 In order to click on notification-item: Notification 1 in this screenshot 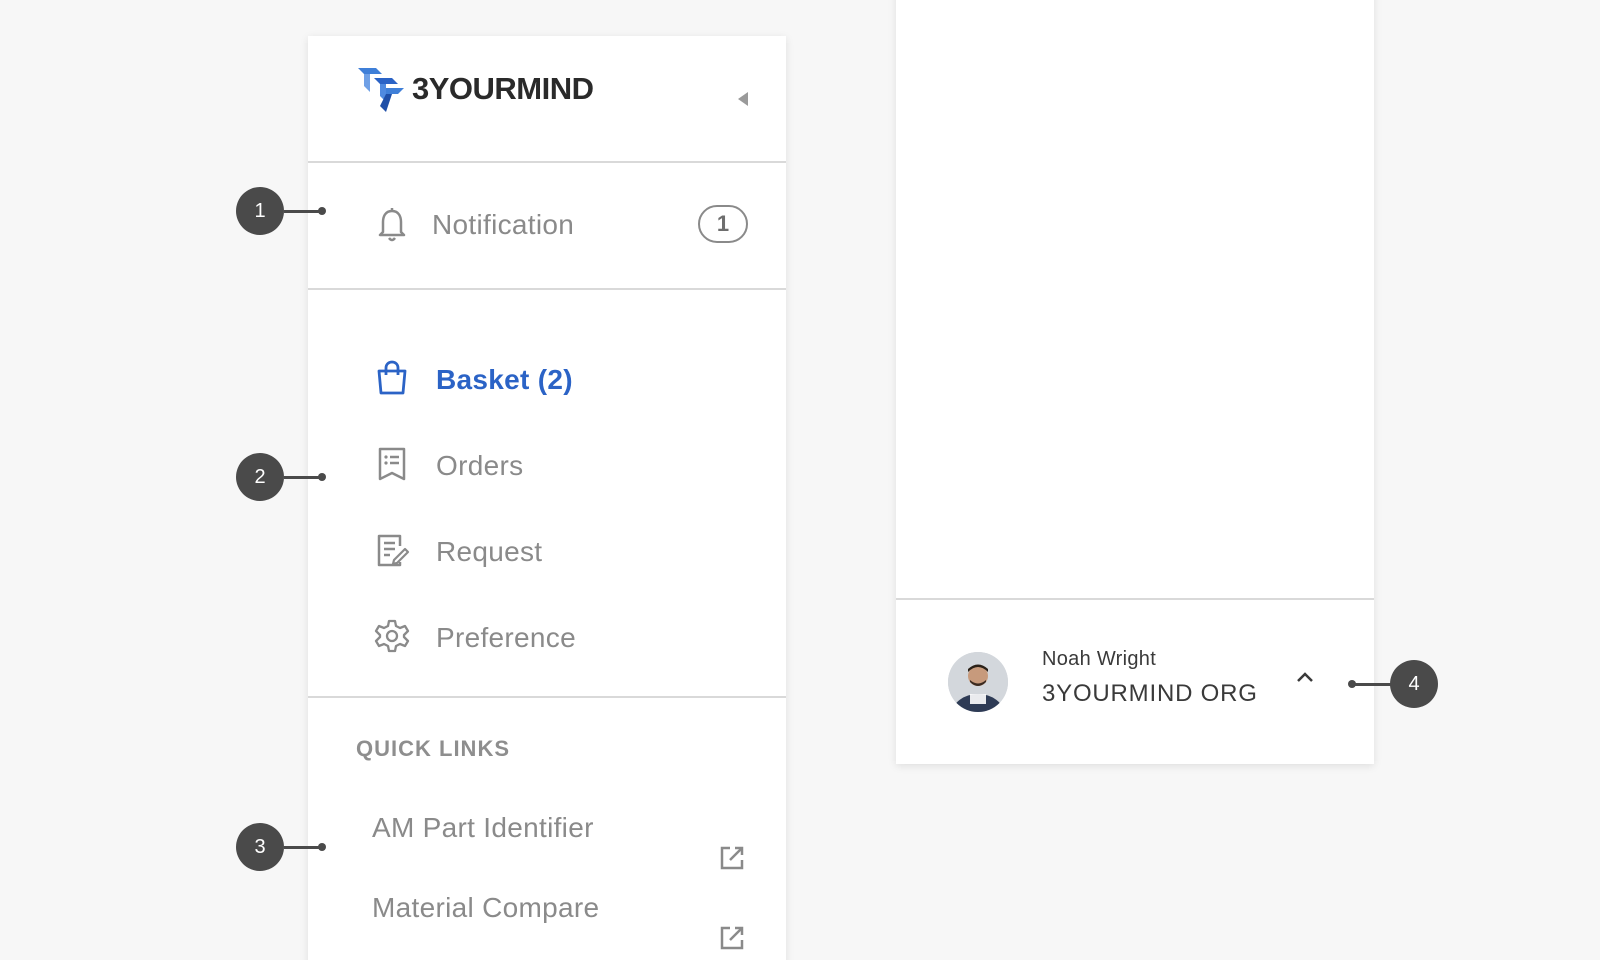, I will do `click(547, 225)`.